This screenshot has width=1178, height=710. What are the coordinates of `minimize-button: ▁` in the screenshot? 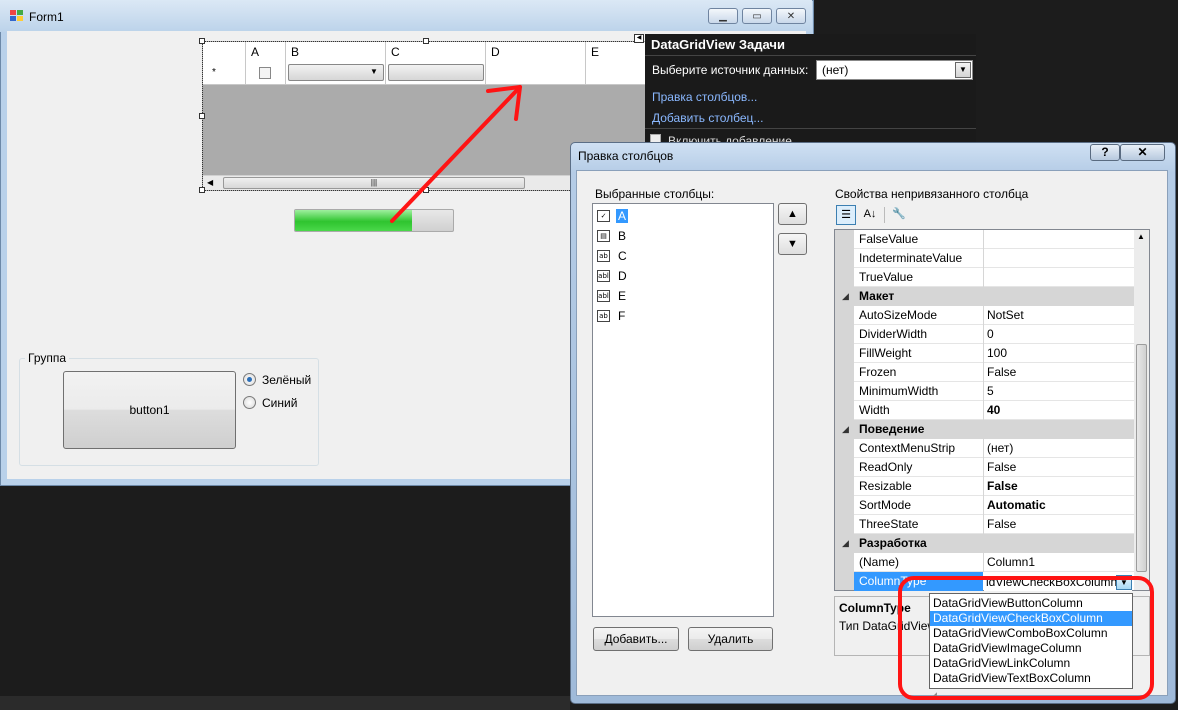 It's located at (723, 16).